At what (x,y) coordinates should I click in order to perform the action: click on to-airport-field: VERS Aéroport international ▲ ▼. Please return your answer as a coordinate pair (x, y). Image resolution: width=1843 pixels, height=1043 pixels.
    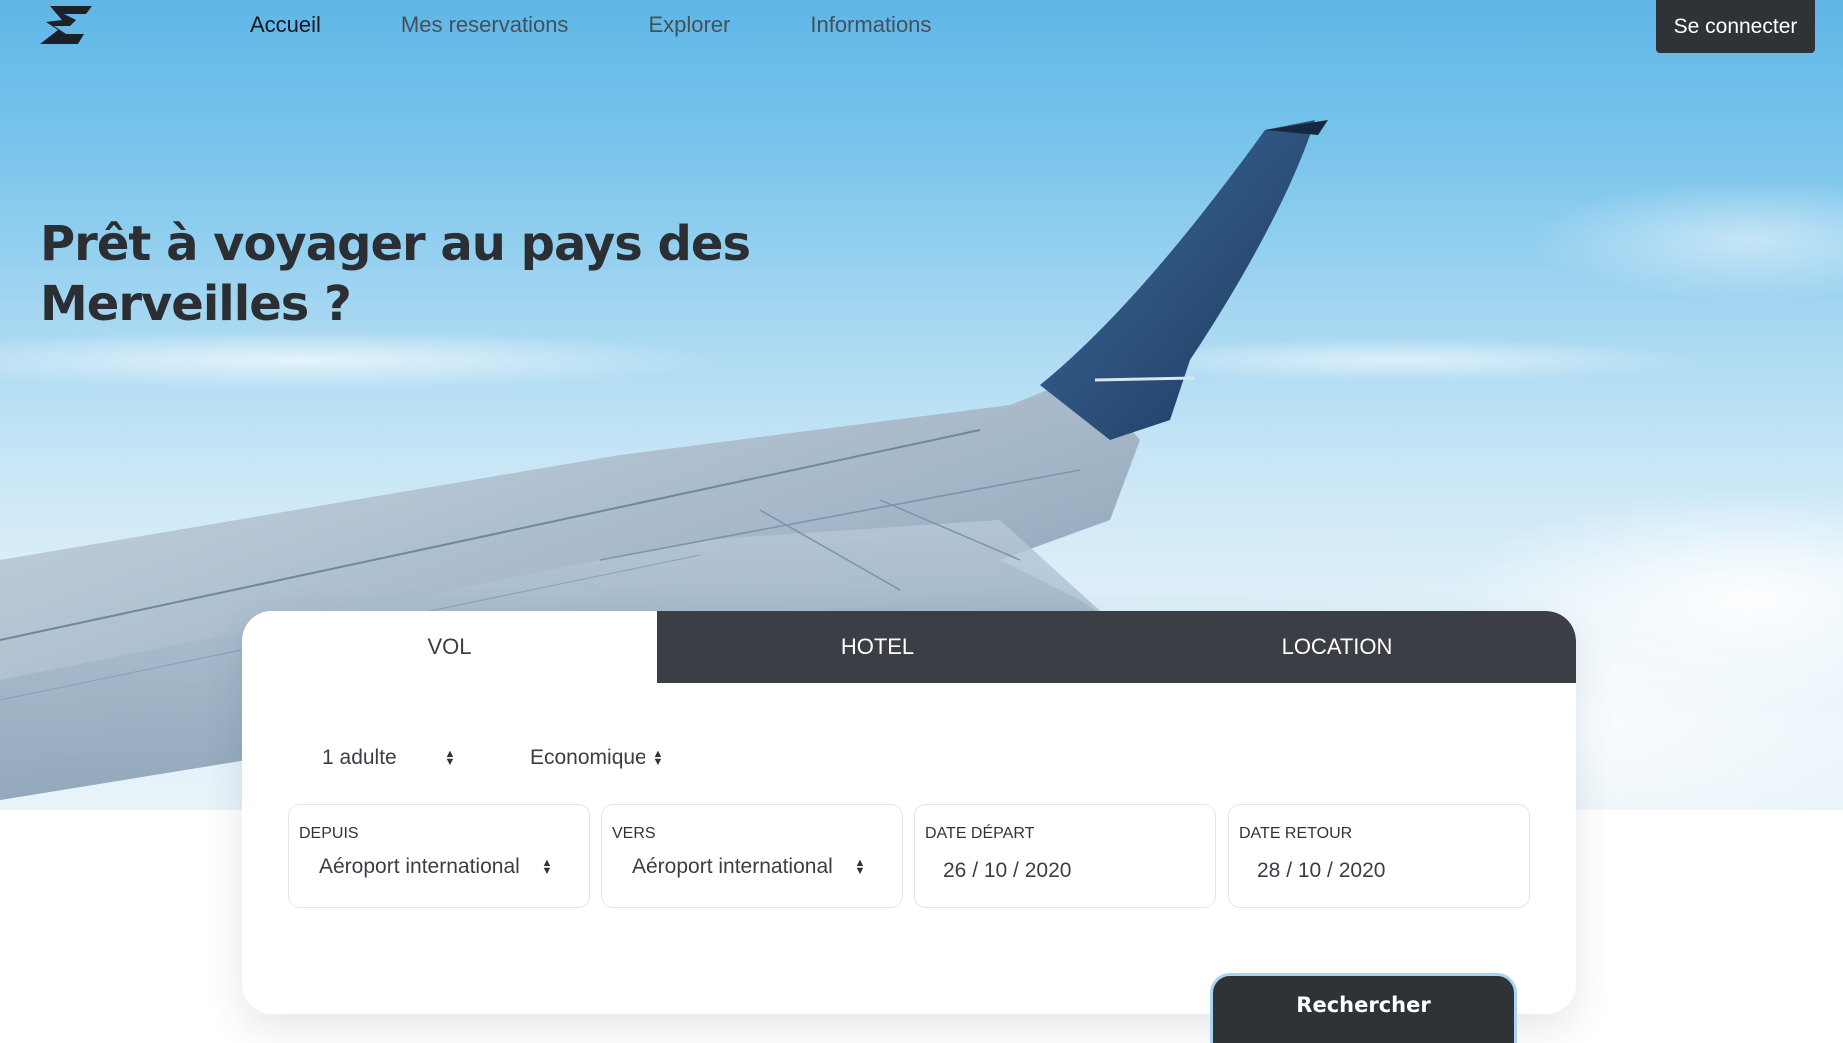
    Looking at the image, I should click on (752, 856).